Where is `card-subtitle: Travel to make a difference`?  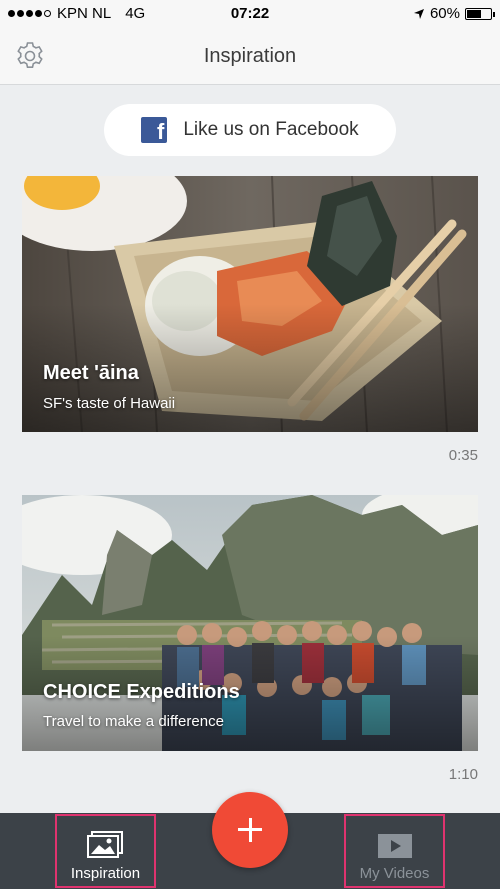 card-subtitle: Travel to make a difference is located at coordinates (133, 721).